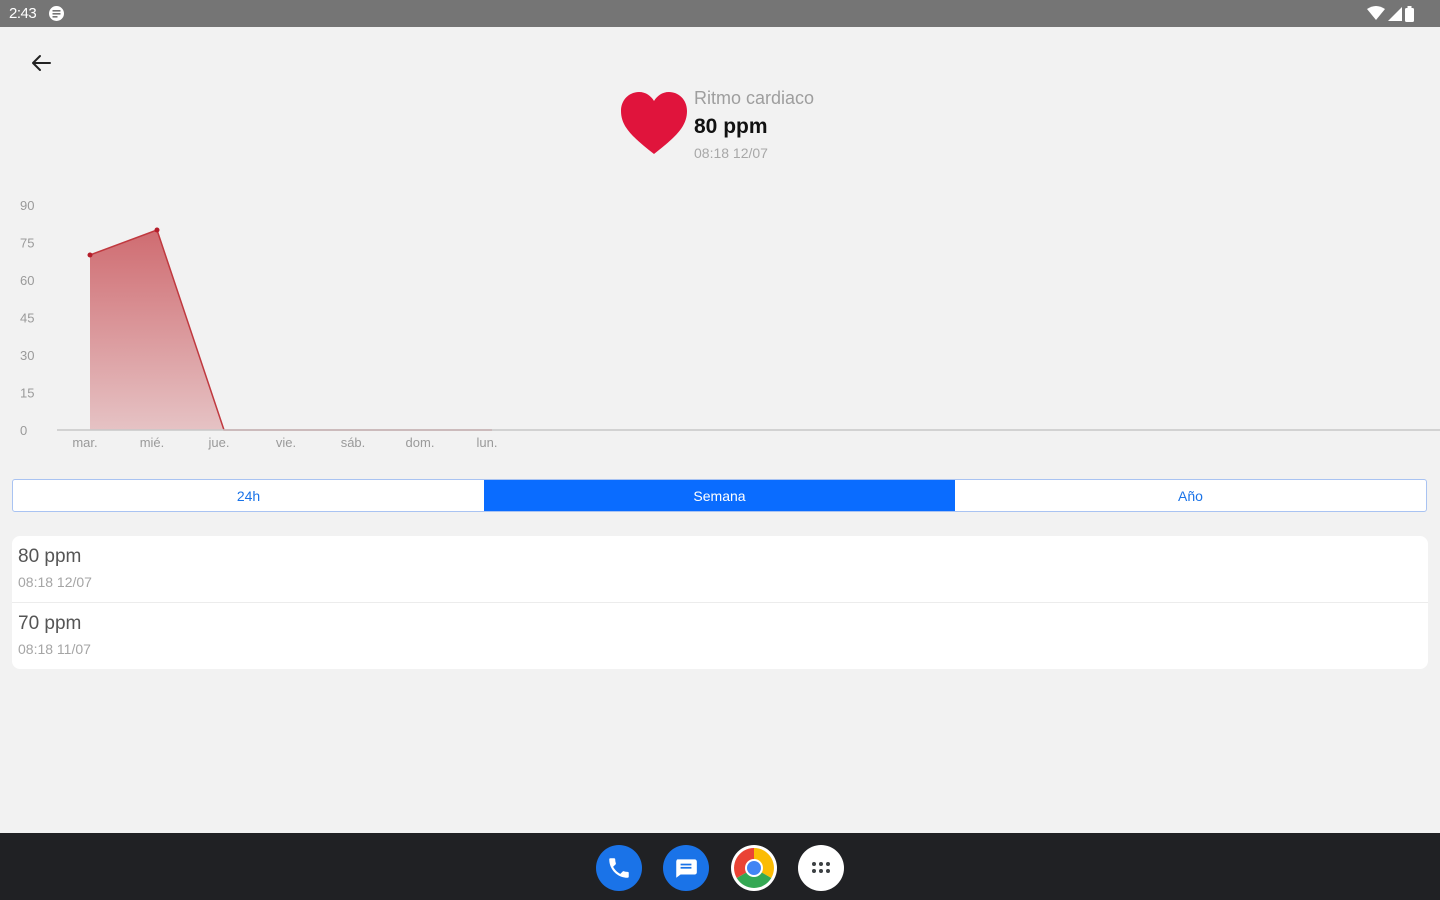  I want to click on phone-icon, so click(619, 868).